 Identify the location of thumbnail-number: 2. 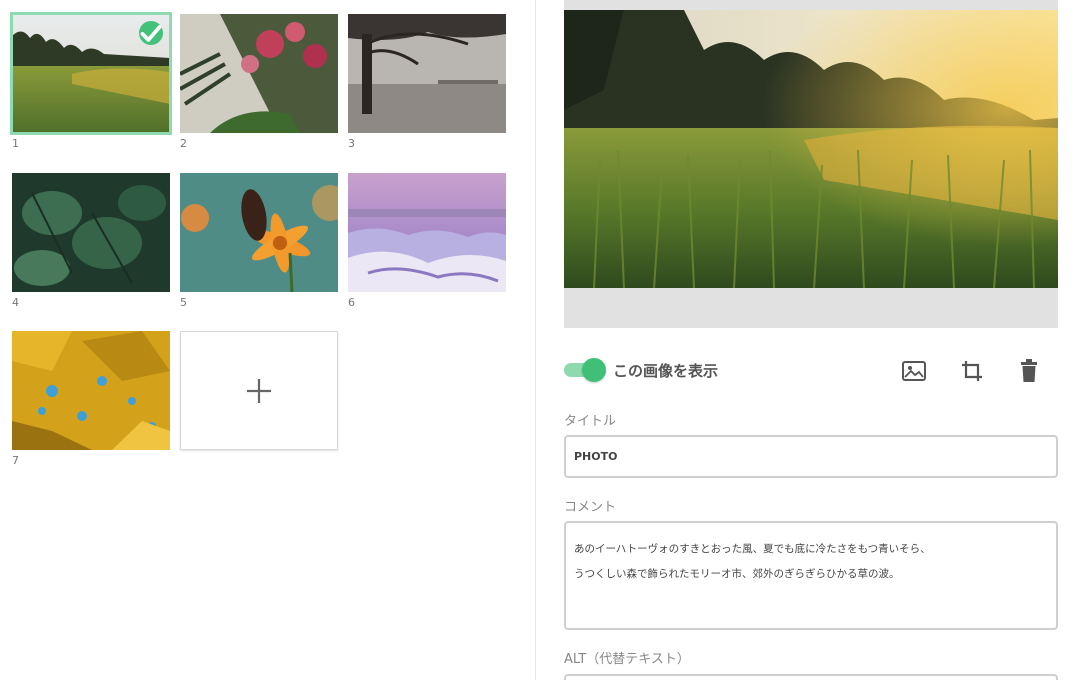
(183, 143).